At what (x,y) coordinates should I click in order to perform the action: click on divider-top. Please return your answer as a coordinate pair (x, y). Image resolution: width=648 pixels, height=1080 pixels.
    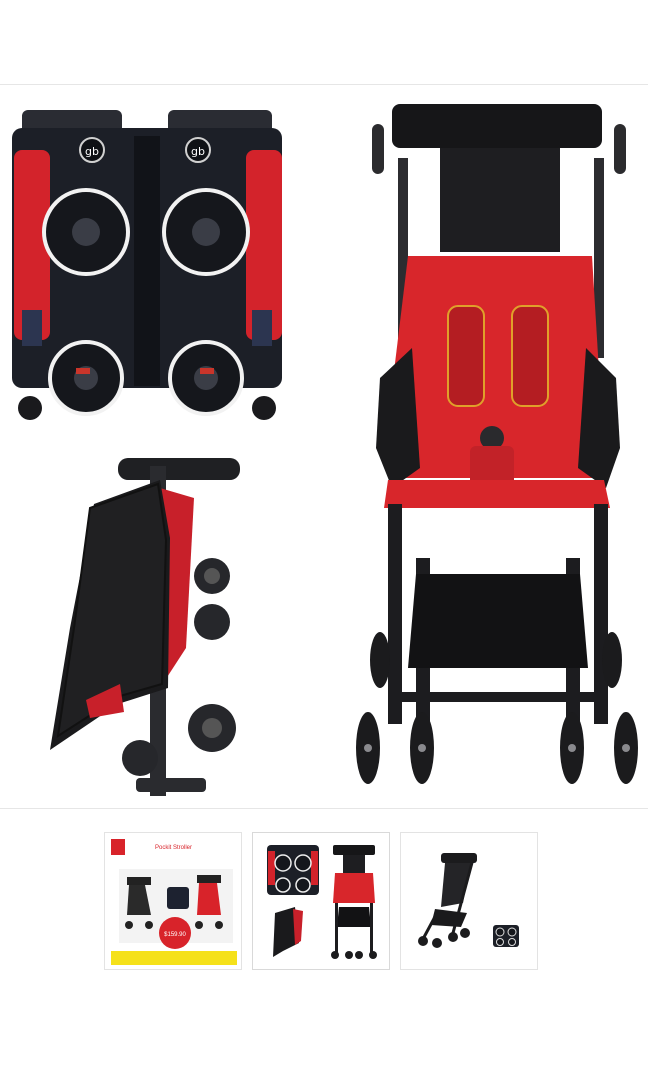
    Looking at the image, I should click on (324, 84).